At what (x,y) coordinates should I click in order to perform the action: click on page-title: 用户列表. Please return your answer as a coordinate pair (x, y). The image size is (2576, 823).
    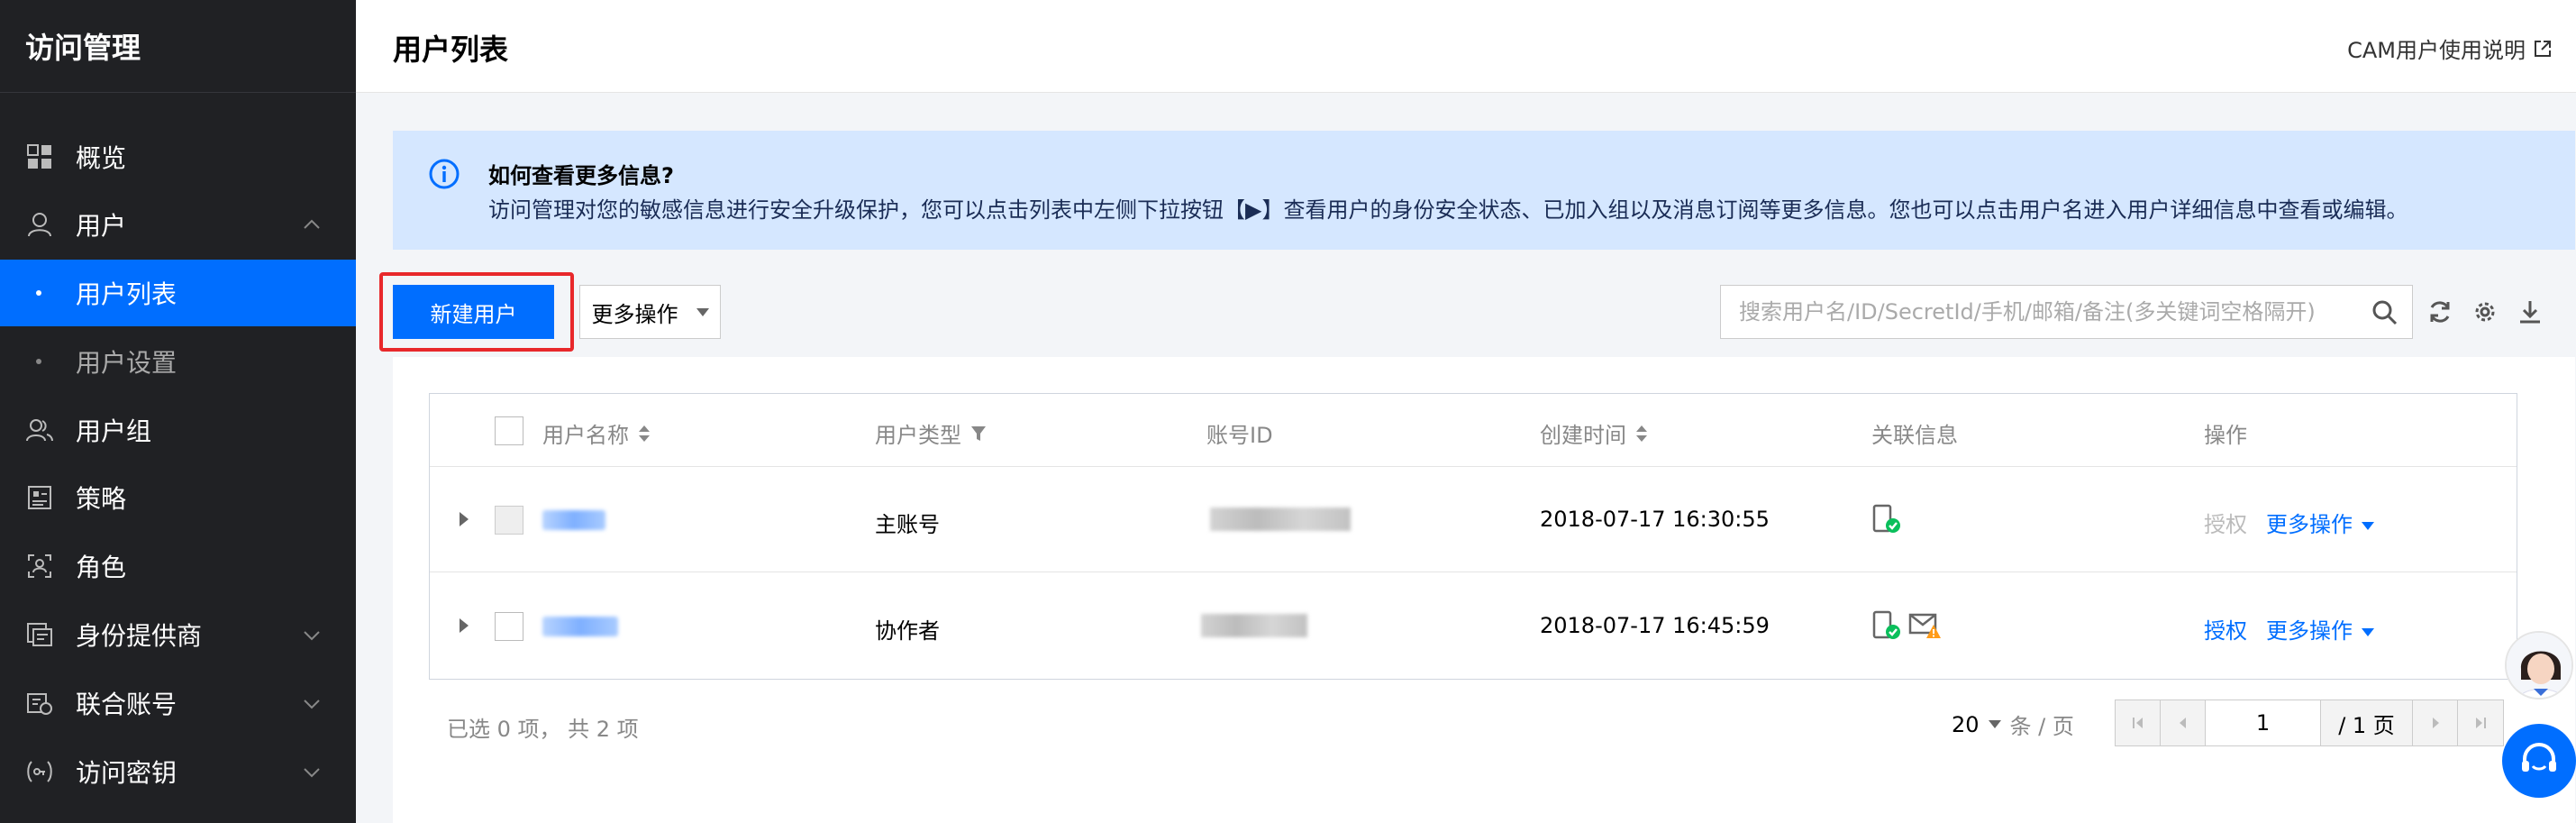
    Looking at the image, I should click on (451, 49).